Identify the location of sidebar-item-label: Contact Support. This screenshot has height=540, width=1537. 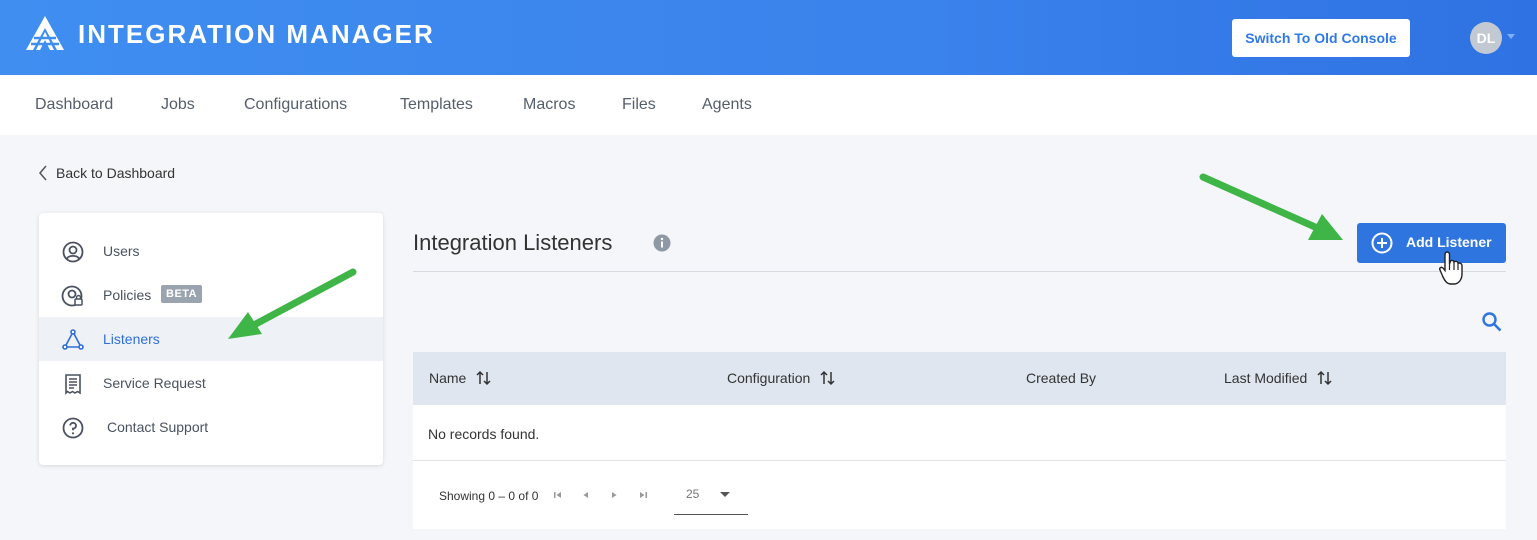
(158, 427).